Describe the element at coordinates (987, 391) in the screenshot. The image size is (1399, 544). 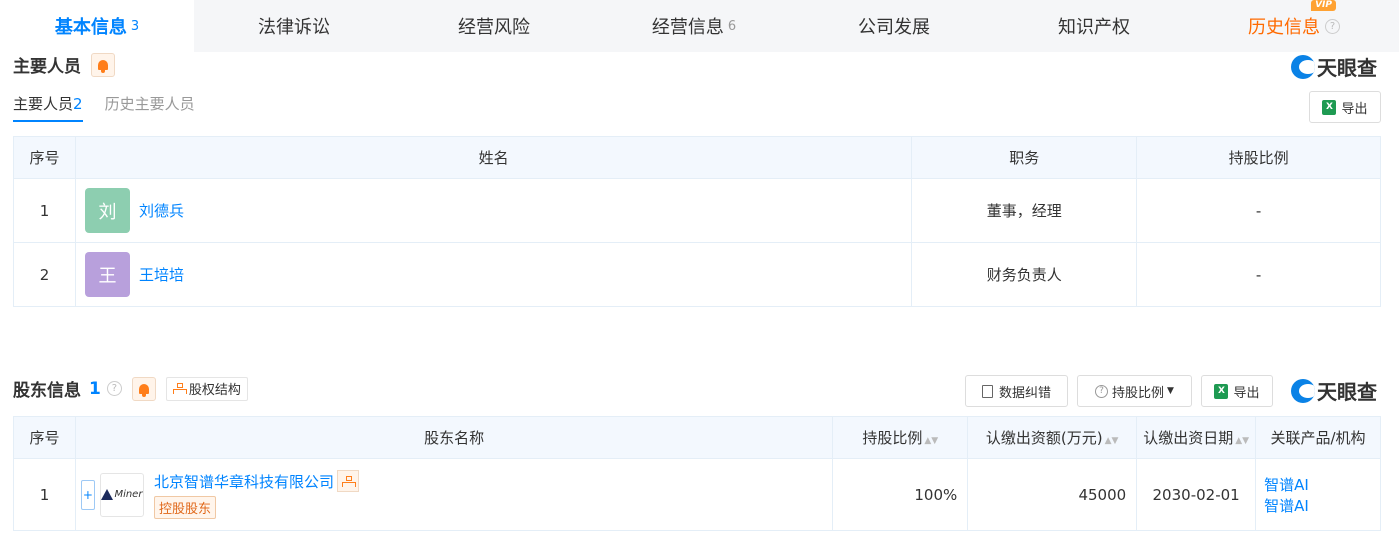
I see `document-icon` at that location.